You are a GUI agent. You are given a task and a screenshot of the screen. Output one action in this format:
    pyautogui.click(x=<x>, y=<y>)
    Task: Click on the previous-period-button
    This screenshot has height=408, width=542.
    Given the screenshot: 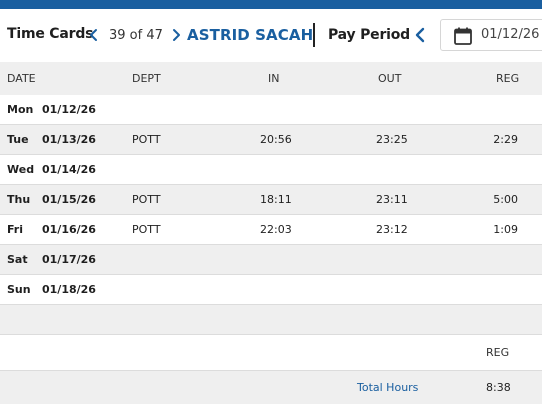 What is the action you would take?
    pyautogui.click(x=420, y=35)
    